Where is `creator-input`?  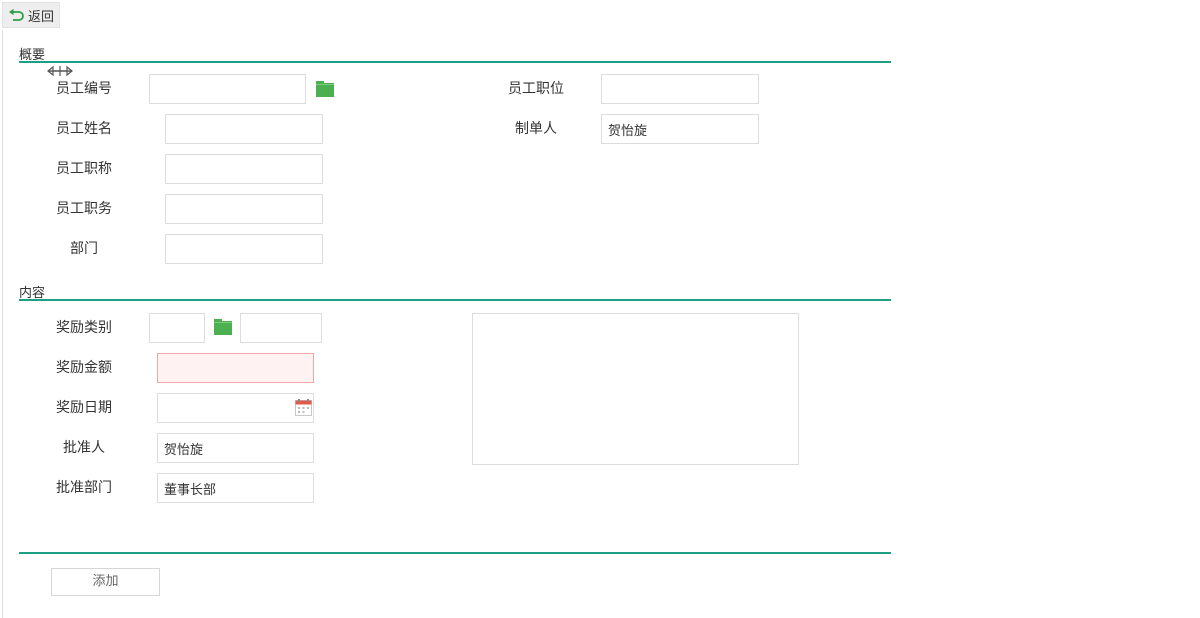
creator-input is located at coordinates (680, 129).